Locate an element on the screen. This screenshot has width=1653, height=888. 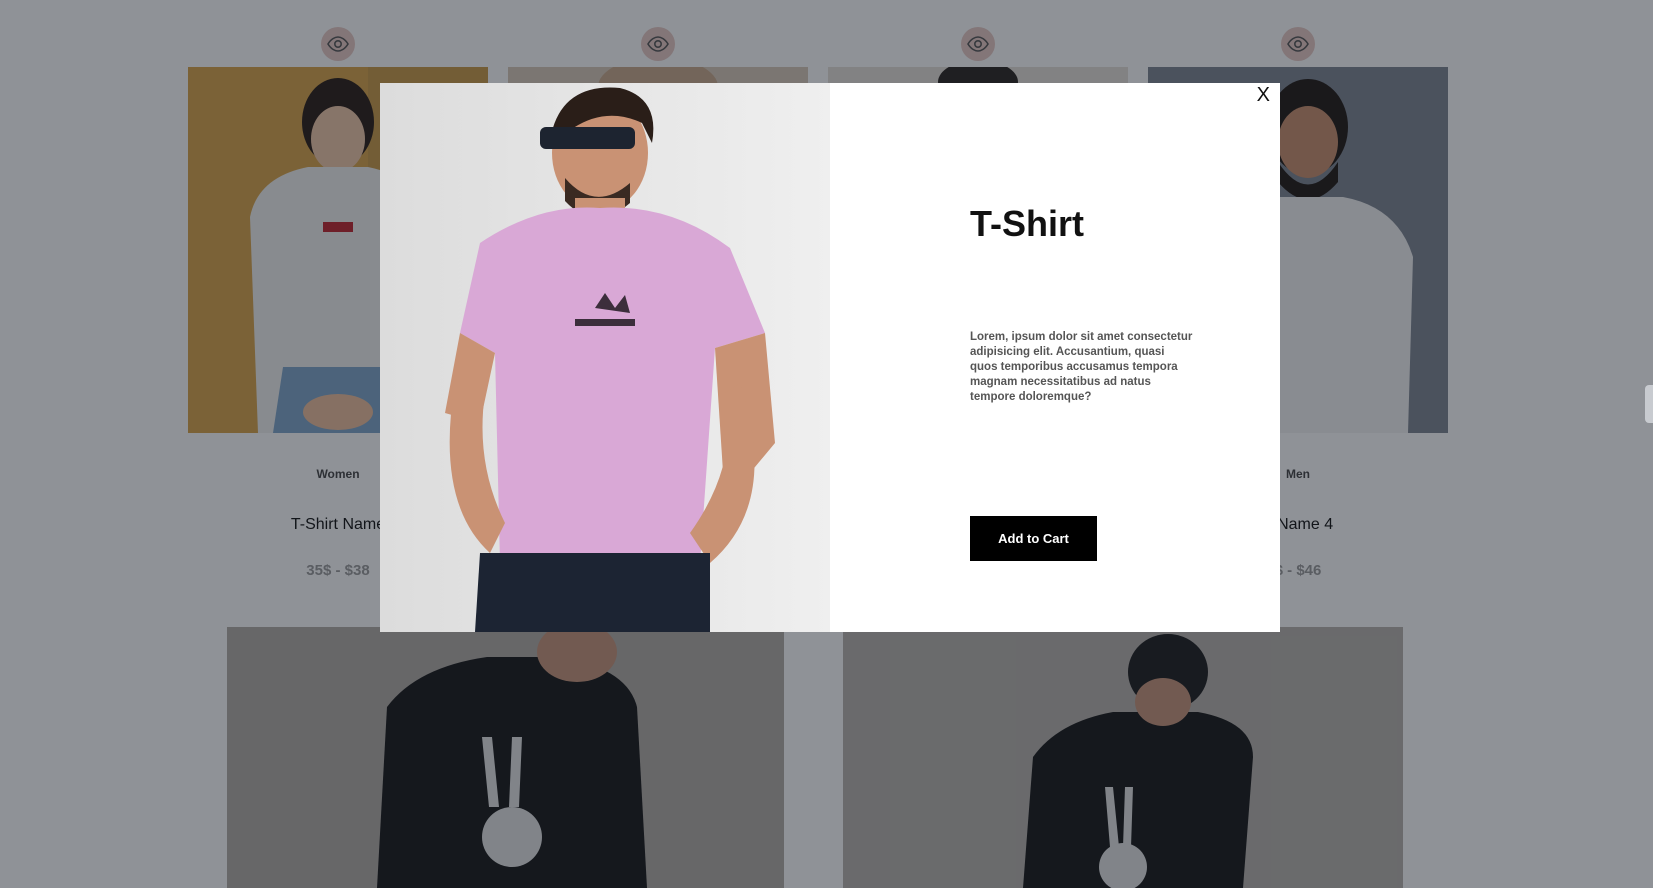
side-scroll-tab is located at coordinates (1649, 404).